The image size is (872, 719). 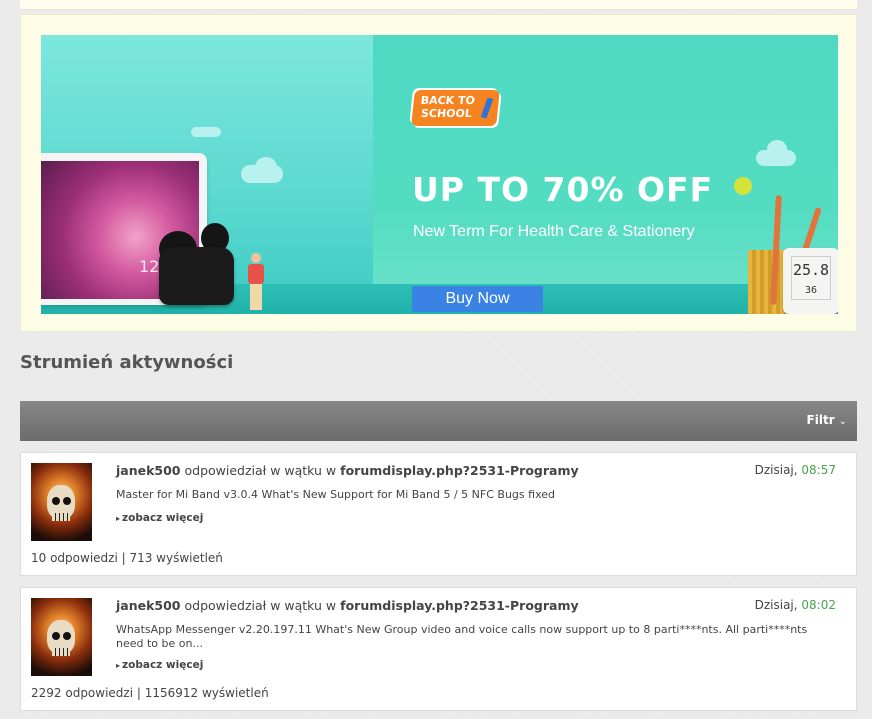 What do you see at coordinates (818, 605) in the screenshot?
I see `time-text: 08:02` at bounding box center [818, 605].